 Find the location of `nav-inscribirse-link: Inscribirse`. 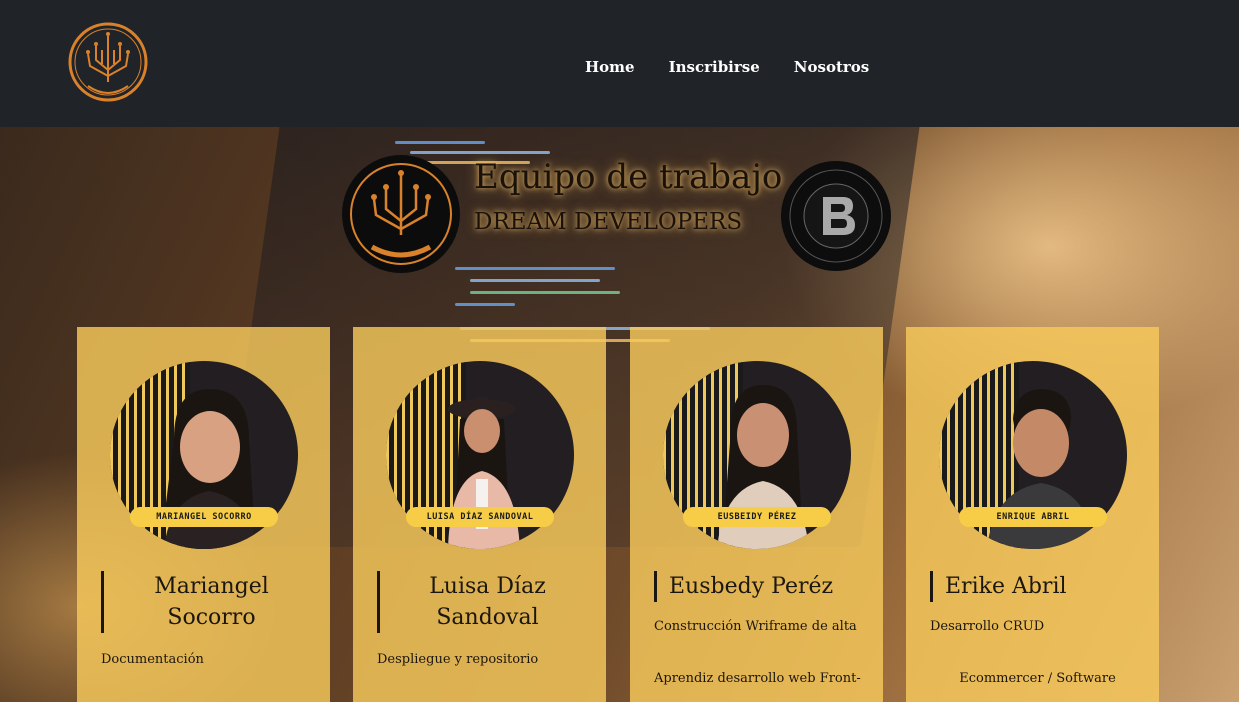

nav-inscribirse-link: Inscribirse is located at coordinates (714, 67).